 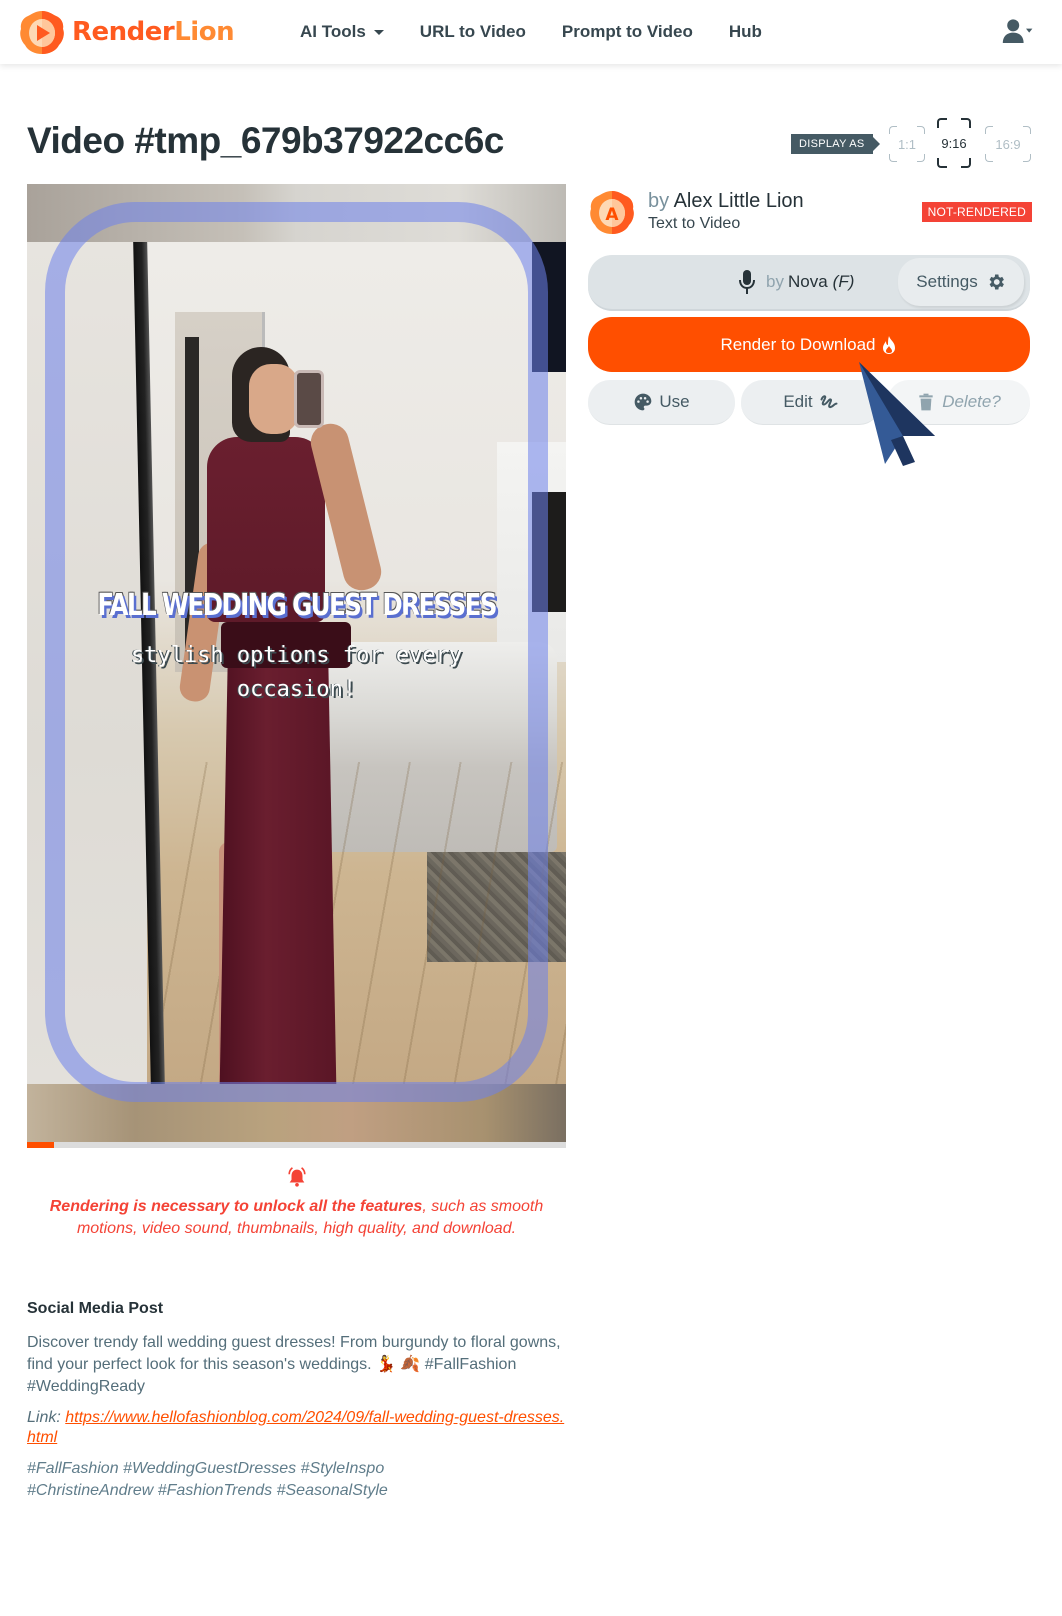 I want to click on ratio-16-9-button: 16:9, so click(x=1008, y=144).